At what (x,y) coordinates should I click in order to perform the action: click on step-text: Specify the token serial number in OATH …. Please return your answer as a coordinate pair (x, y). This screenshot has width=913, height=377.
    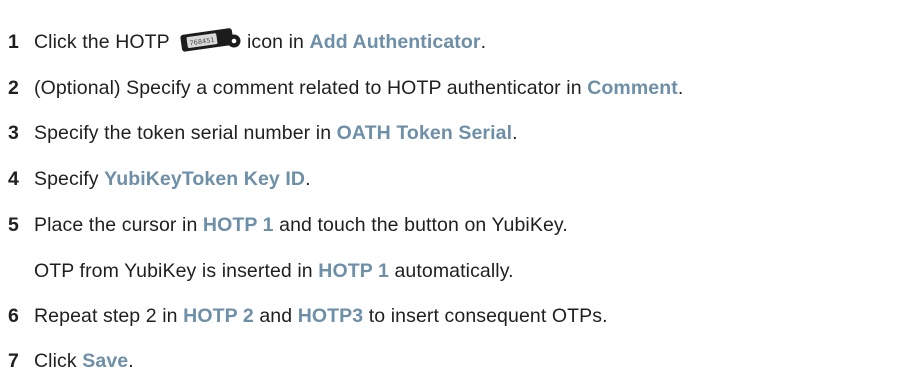
    Looking at the image, I should click on (276, 133).